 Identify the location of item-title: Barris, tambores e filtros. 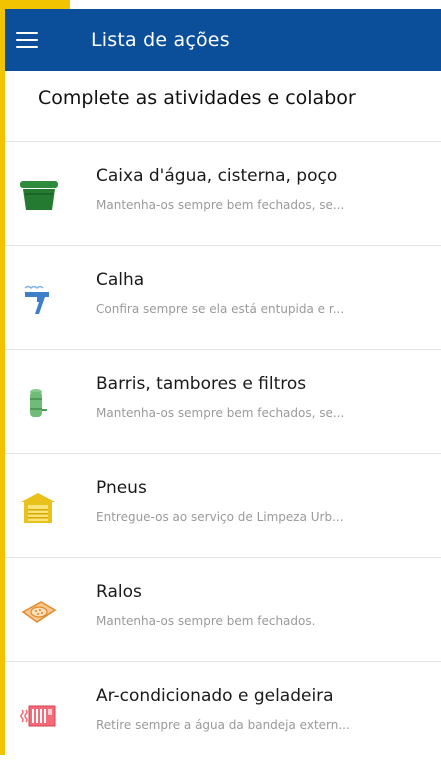
(201, 384).